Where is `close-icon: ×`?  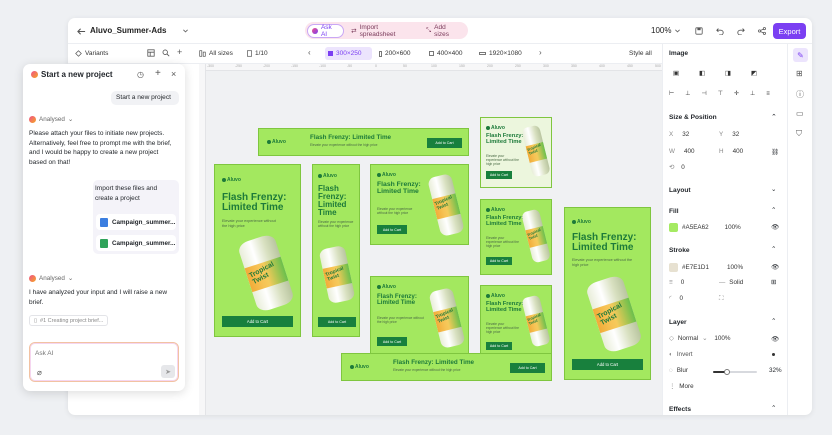 close-icon: × is located at coordinates (173, 74).